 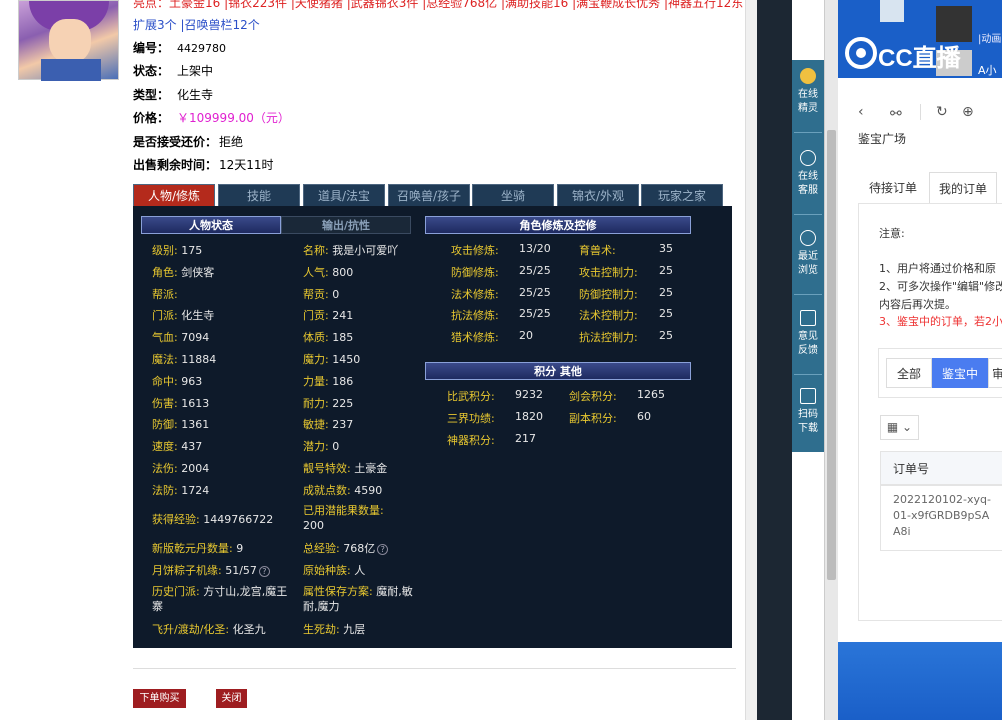 What do you see at coordinates (626, 337) in the screenshot?
I see `cultivation-row-2: 抗法控制力: 25` at bounding box center [626, 337].